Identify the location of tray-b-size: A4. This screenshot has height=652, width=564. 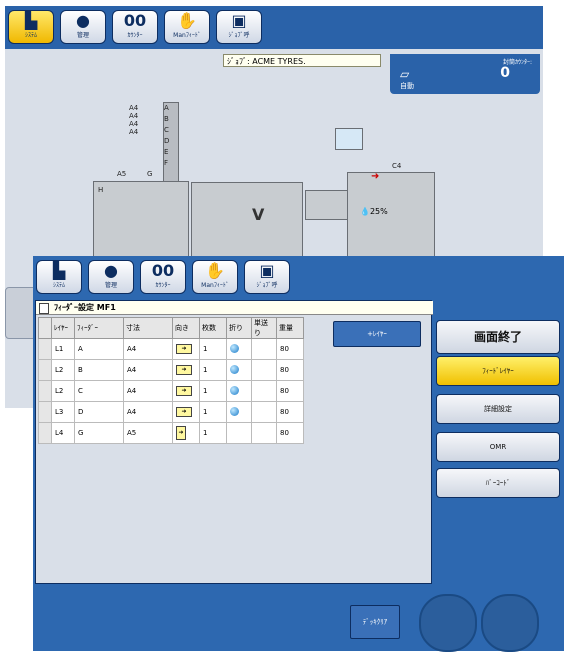
(134, 116).